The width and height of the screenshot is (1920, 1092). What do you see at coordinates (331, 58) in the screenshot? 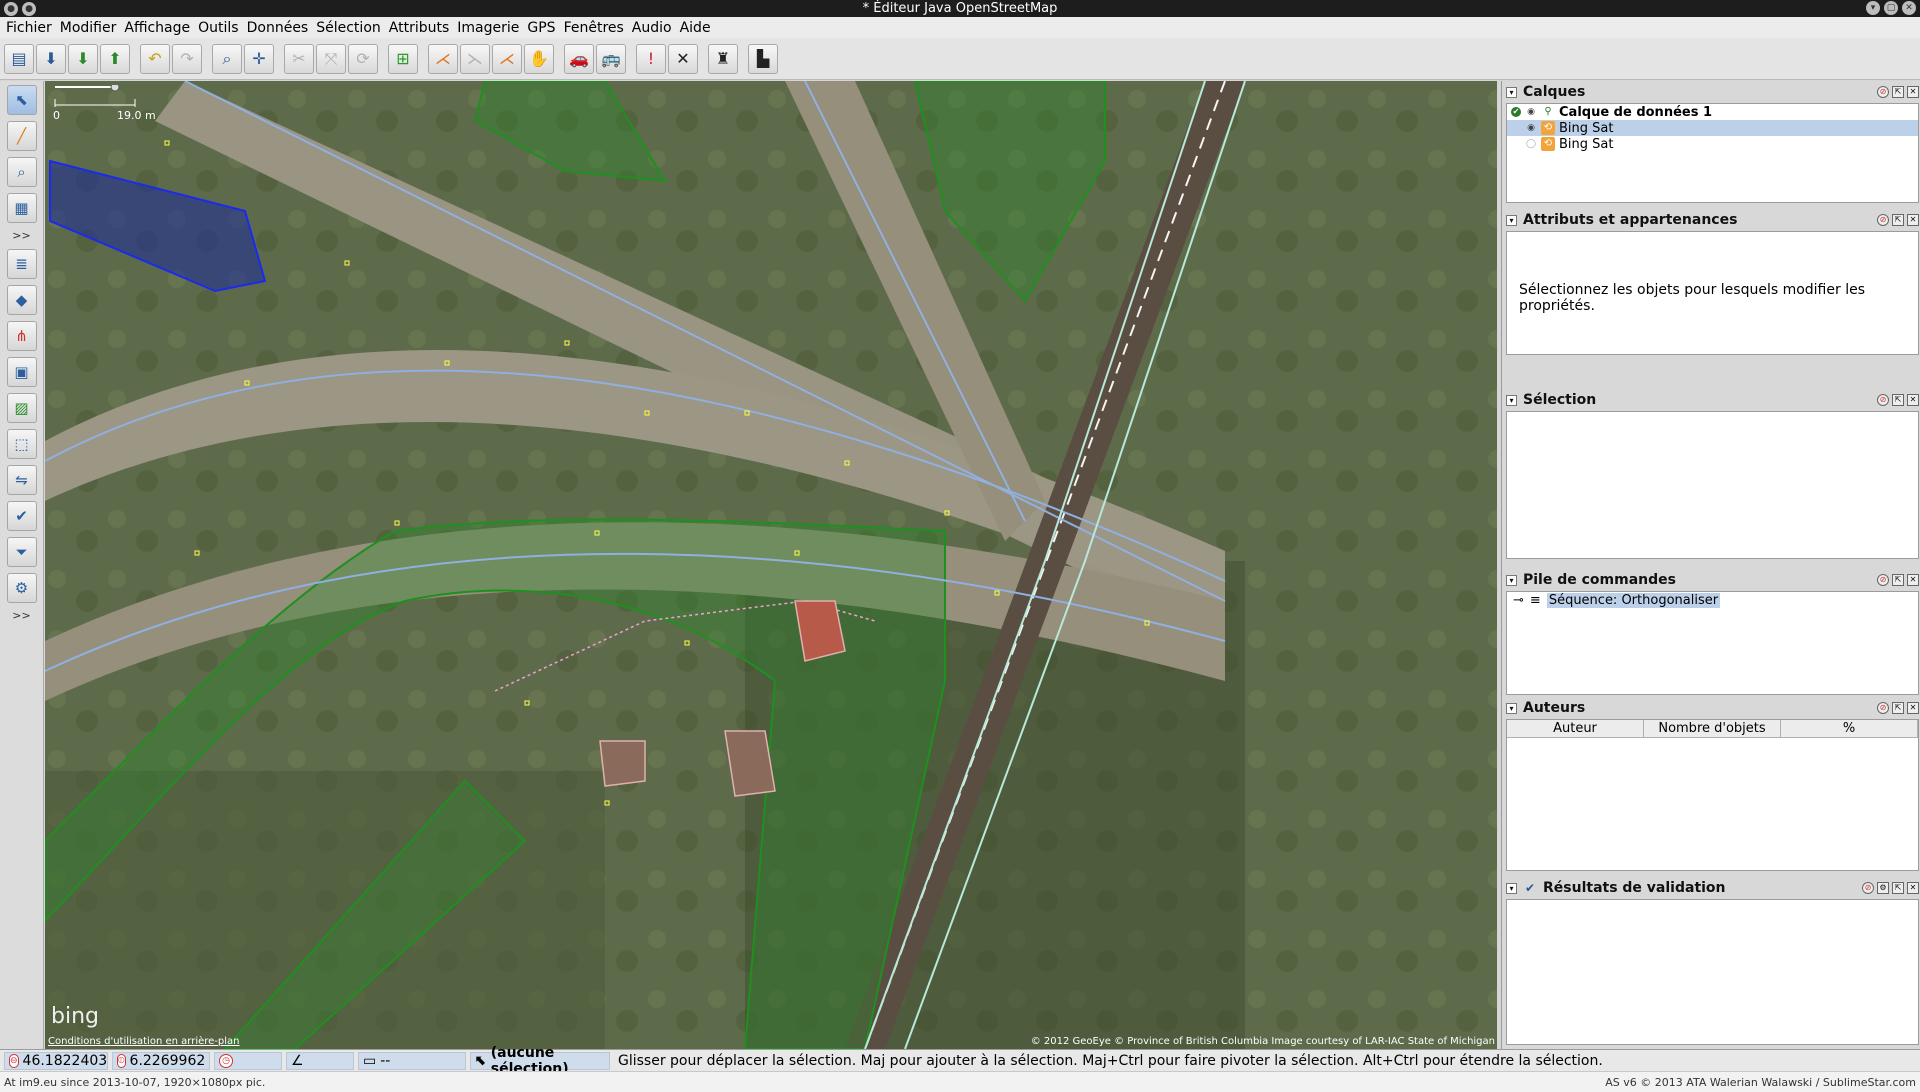
I see `combine-way-icon: ⤧` at bounding box center [331, 58].